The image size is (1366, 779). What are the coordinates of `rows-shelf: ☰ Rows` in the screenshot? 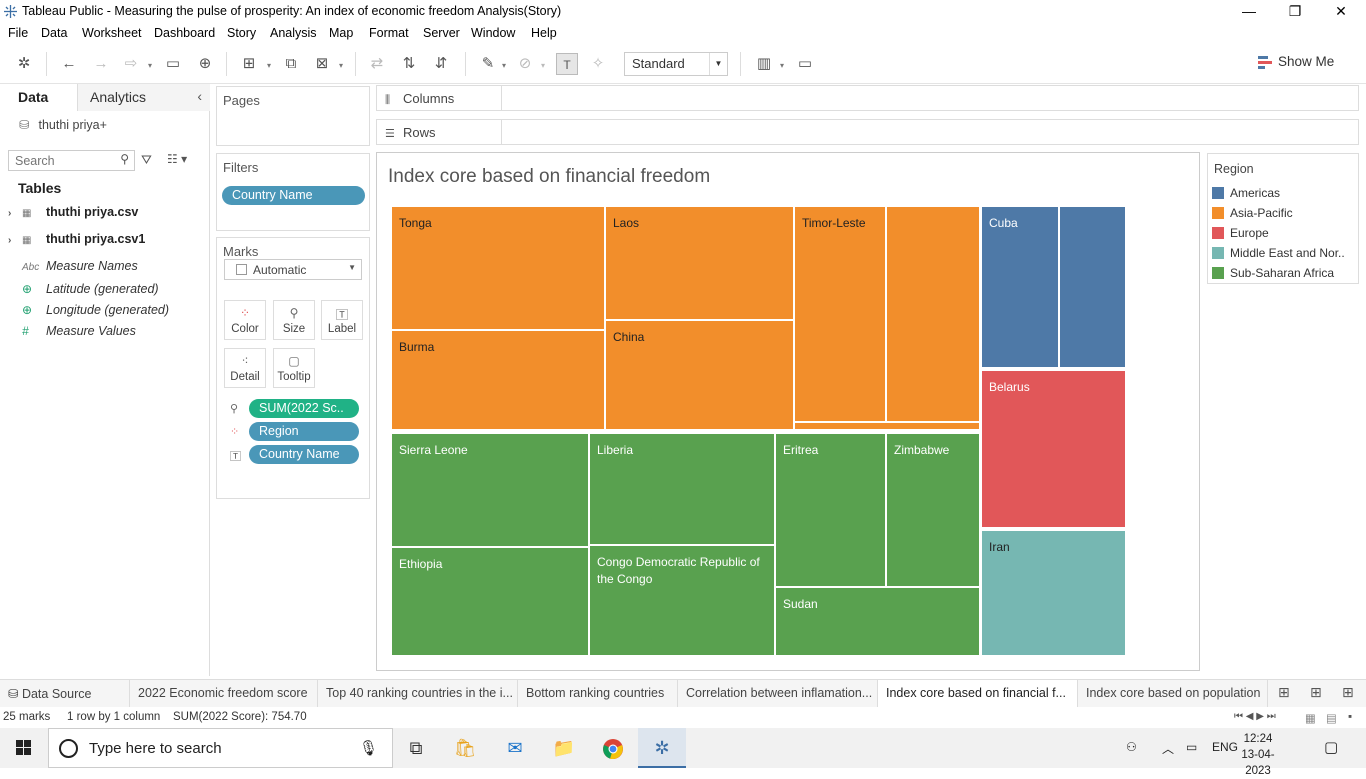 It's located at (867, 132).